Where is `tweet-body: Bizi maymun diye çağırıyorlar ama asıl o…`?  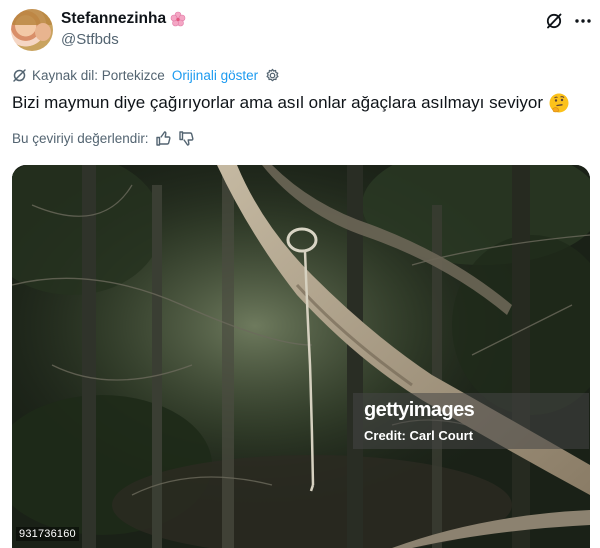
tweet-body: Bizi maymun diye çağırıyorlar ama asıl o… is located at coordinates (277, 102).